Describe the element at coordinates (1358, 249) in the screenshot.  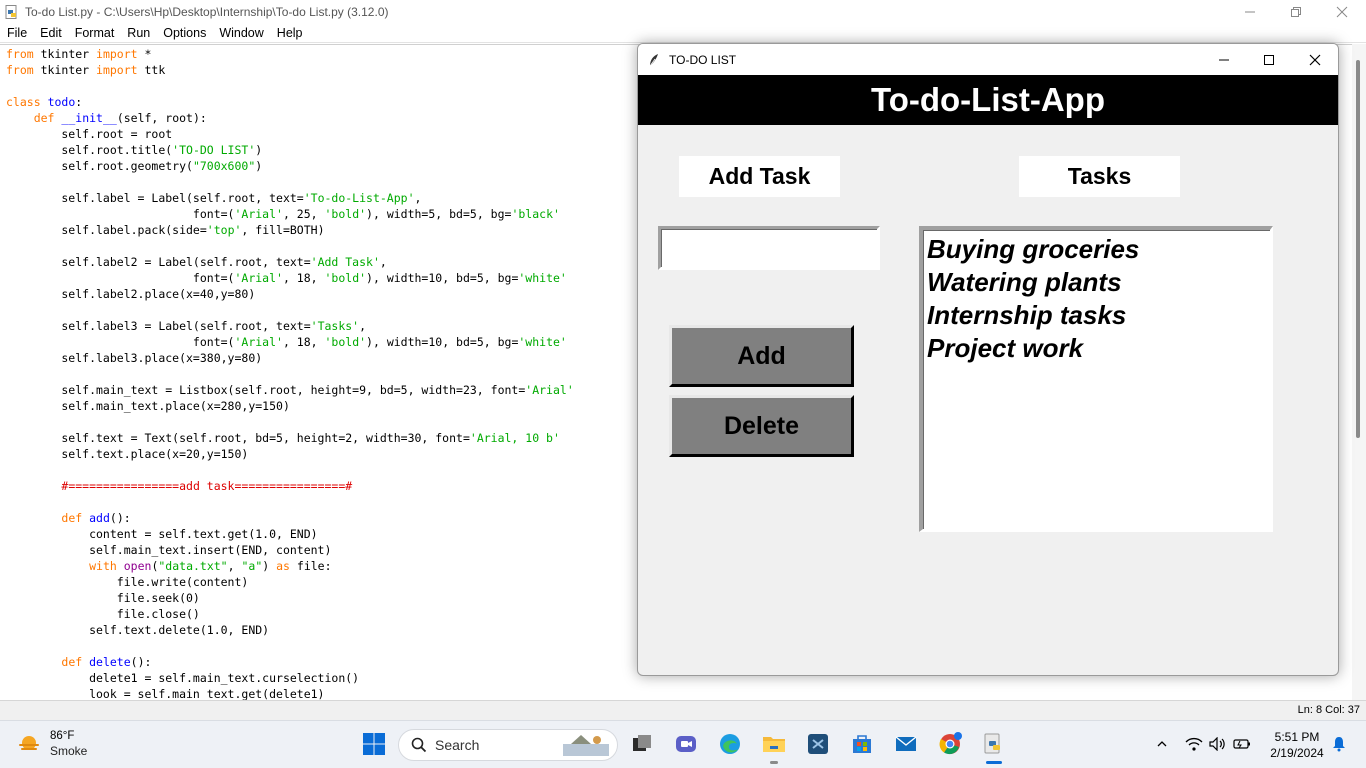
I see `scrollbar-thumb` at that location.